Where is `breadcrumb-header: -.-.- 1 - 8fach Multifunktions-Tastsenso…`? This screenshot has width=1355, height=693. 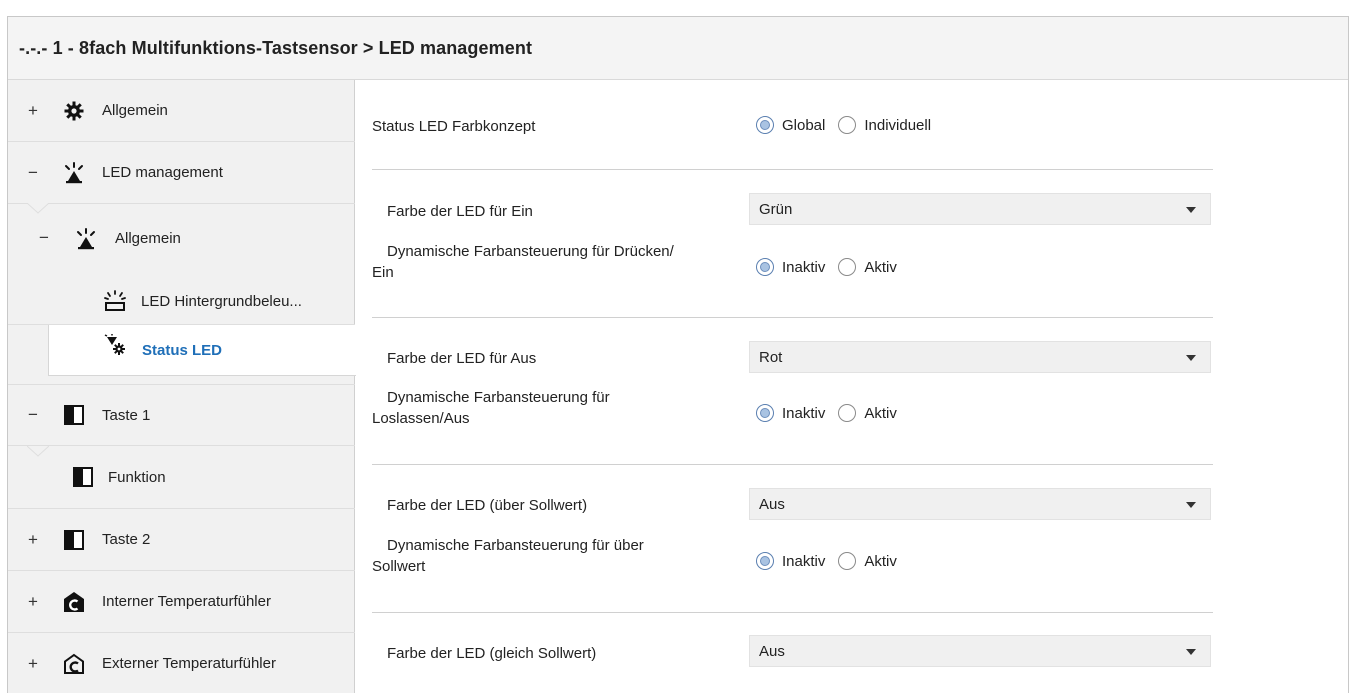 breadcrumb-header: -.-.- 1 - 8fach Multifunktions-Tastsenso… is located at coordinates (678, 48).